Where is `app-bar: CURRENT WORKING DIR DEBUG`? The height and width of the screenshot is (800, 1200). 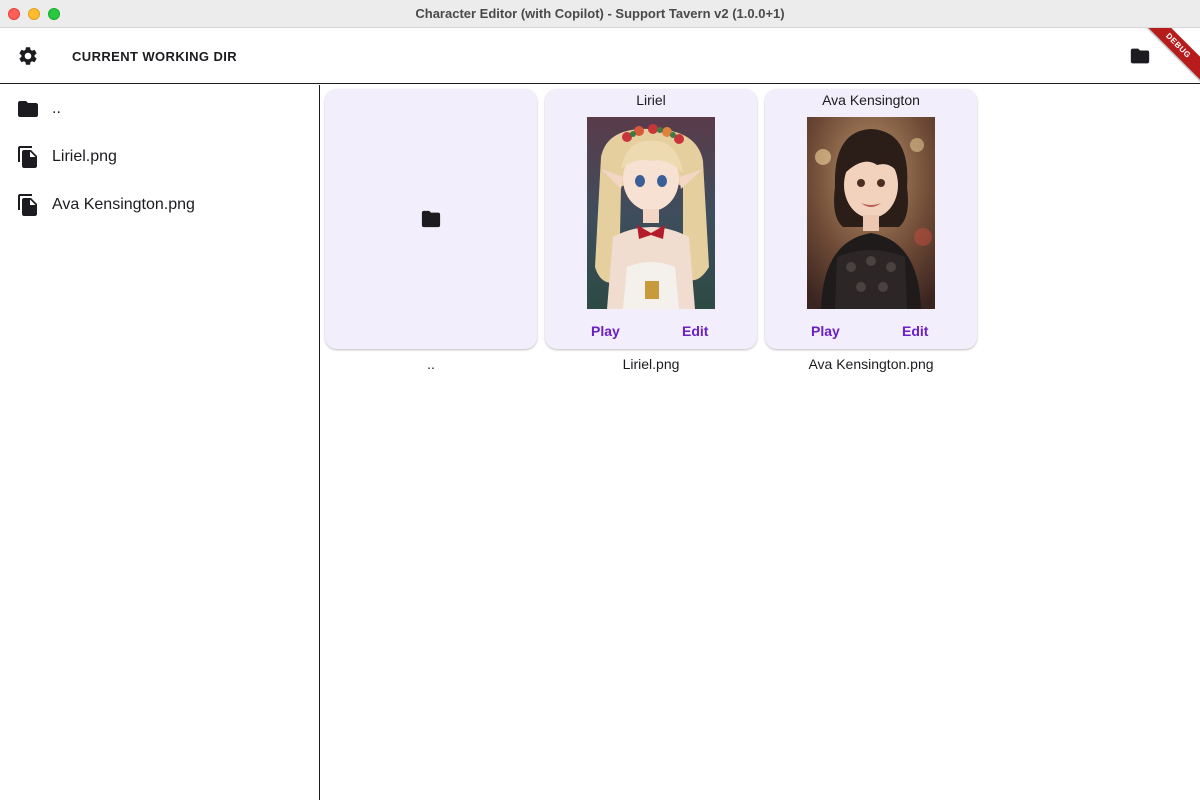
app-bar: CURRENT WORKING DIR DEBUG is located at coordinates (600, 56).